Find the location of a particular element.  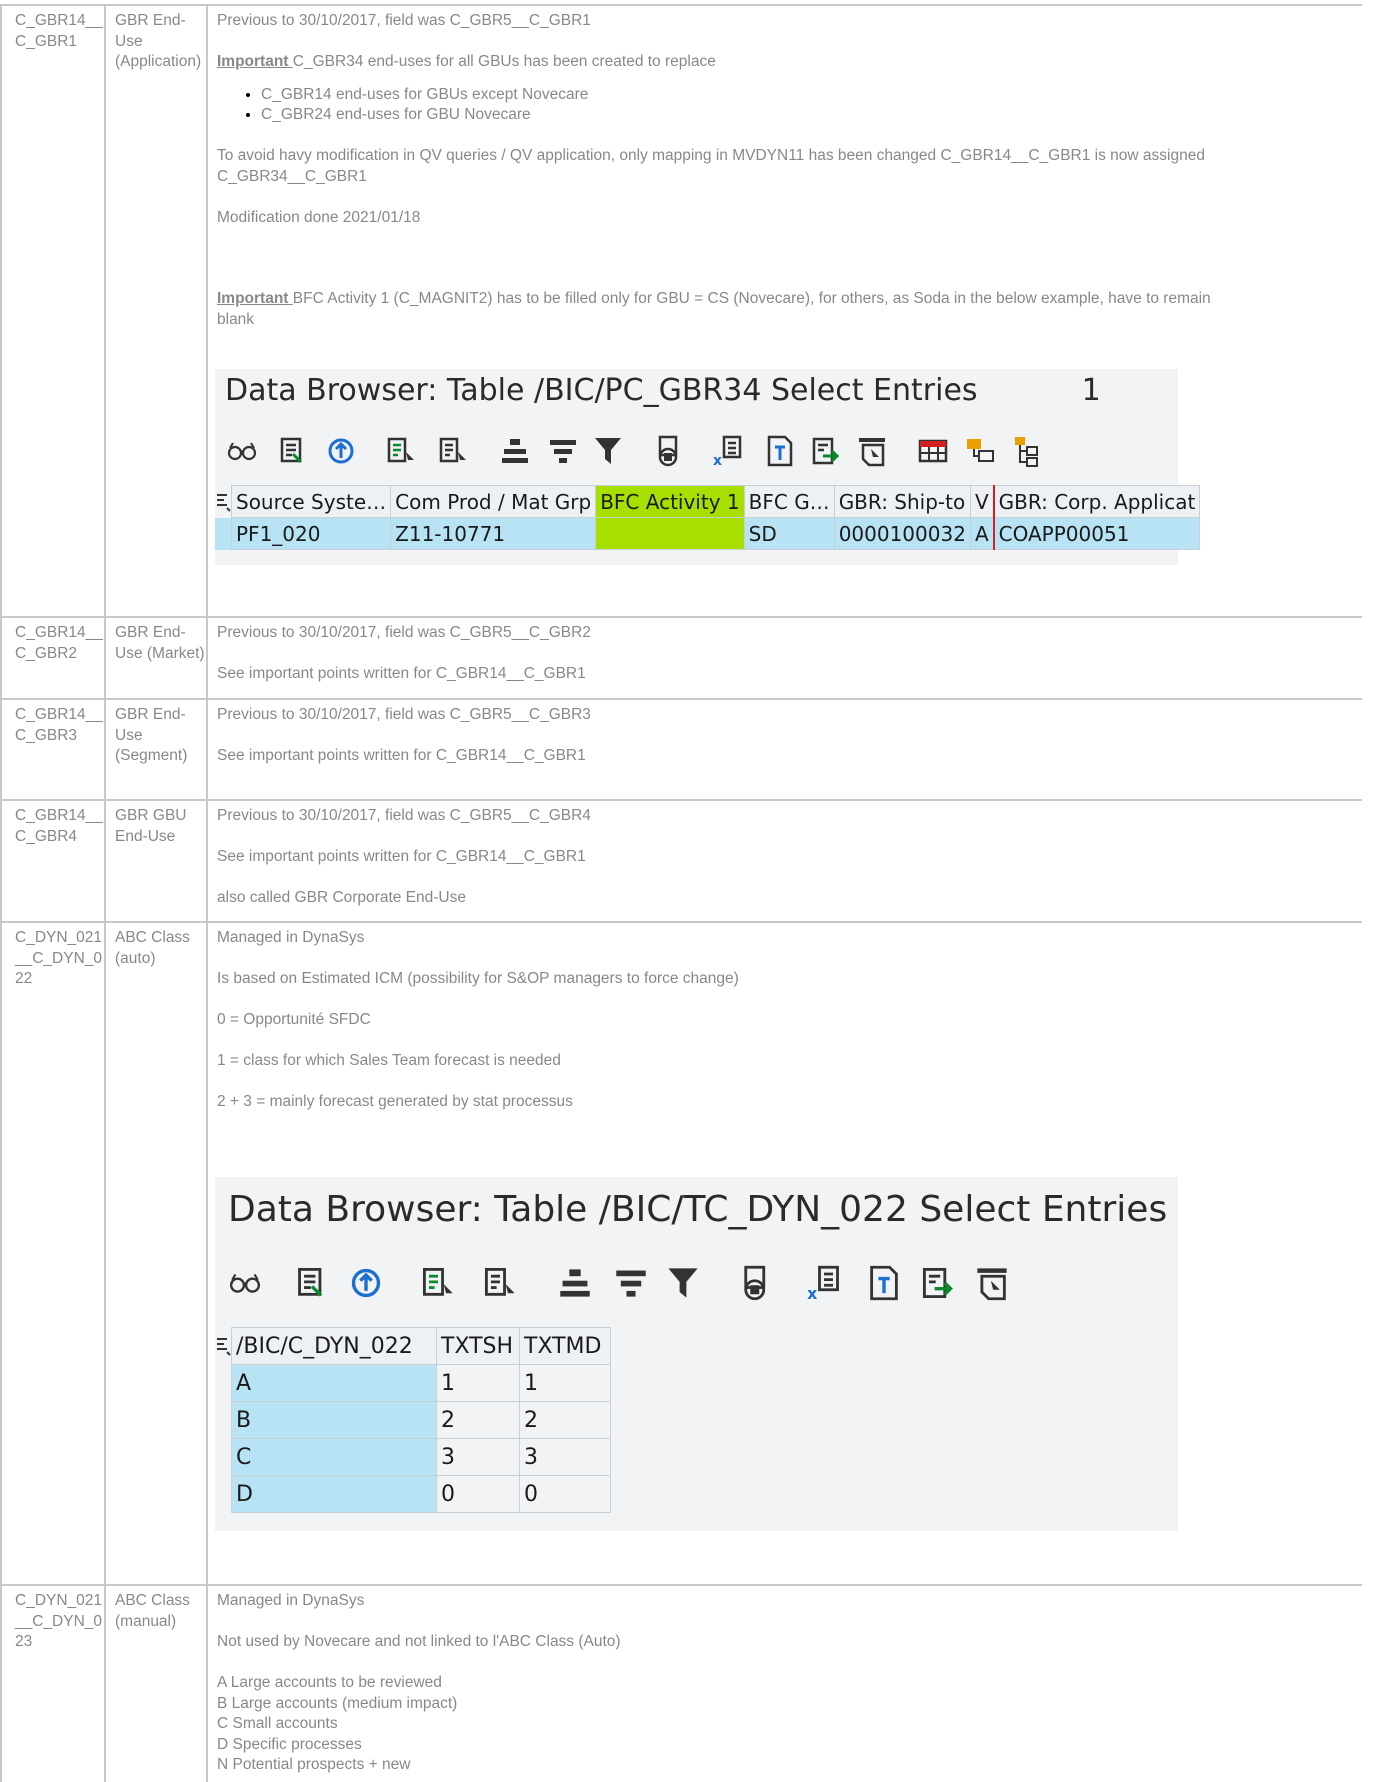

grid-cell-highlighted is located at coordinates (670, 533).